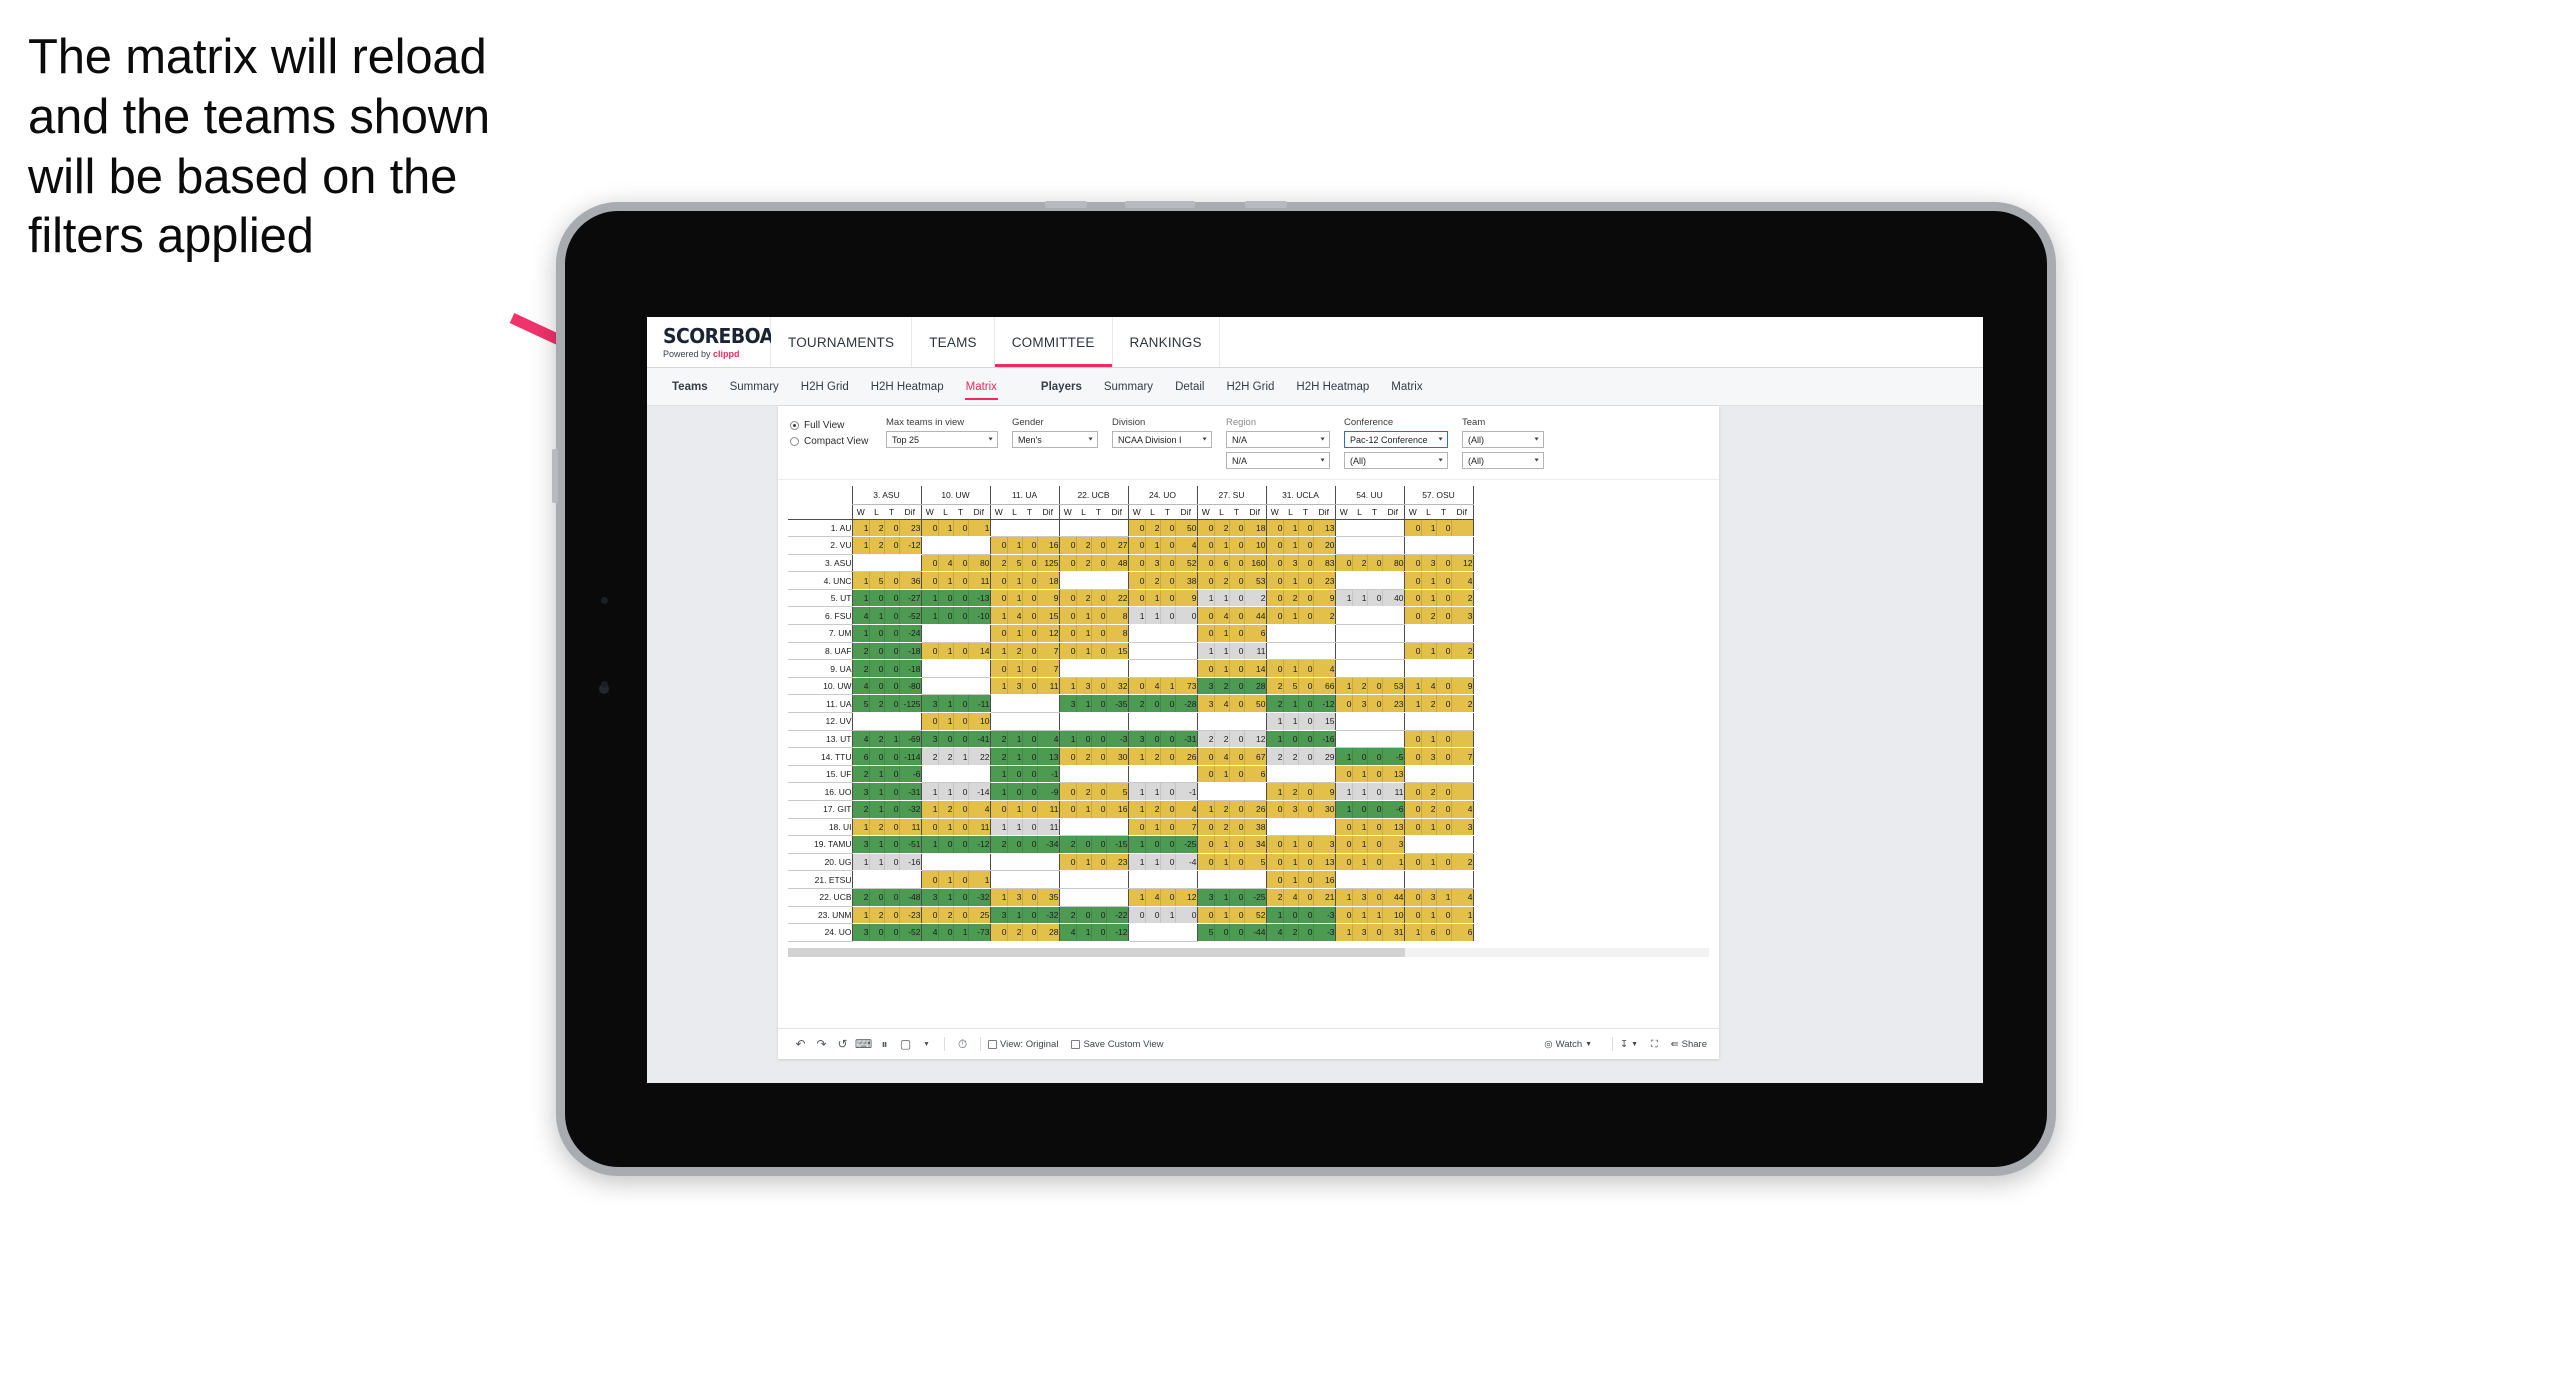  What do you see at coordinates (820, 739) in the screenshot?
I see `matrix-row-label: 13. UT` at bounding box center [820, 739].